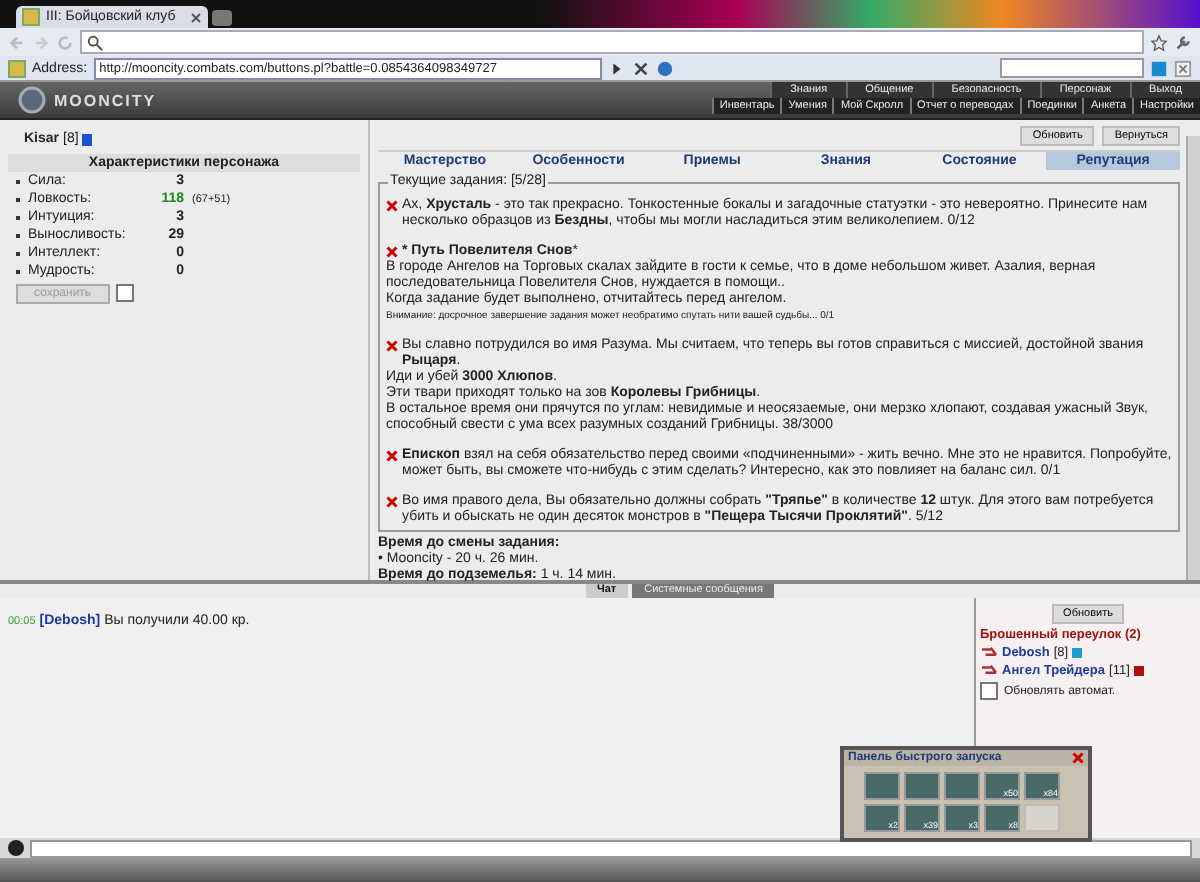 The image size is (1200, 882). What do you see at coordinates (222, 18) in the screenshot?
I see `new-tab-button` at bounding box center [222, 18].